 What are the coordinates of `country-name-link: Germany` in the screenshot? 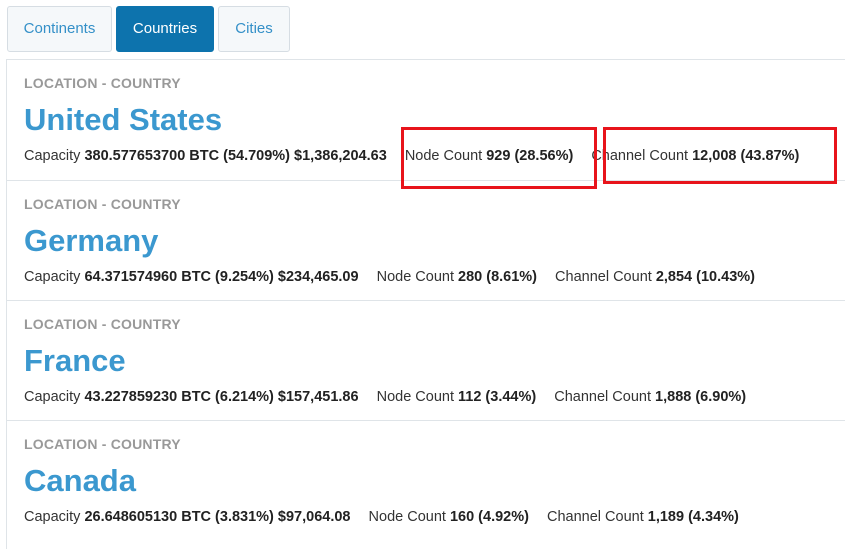 It's located at (91, 241).